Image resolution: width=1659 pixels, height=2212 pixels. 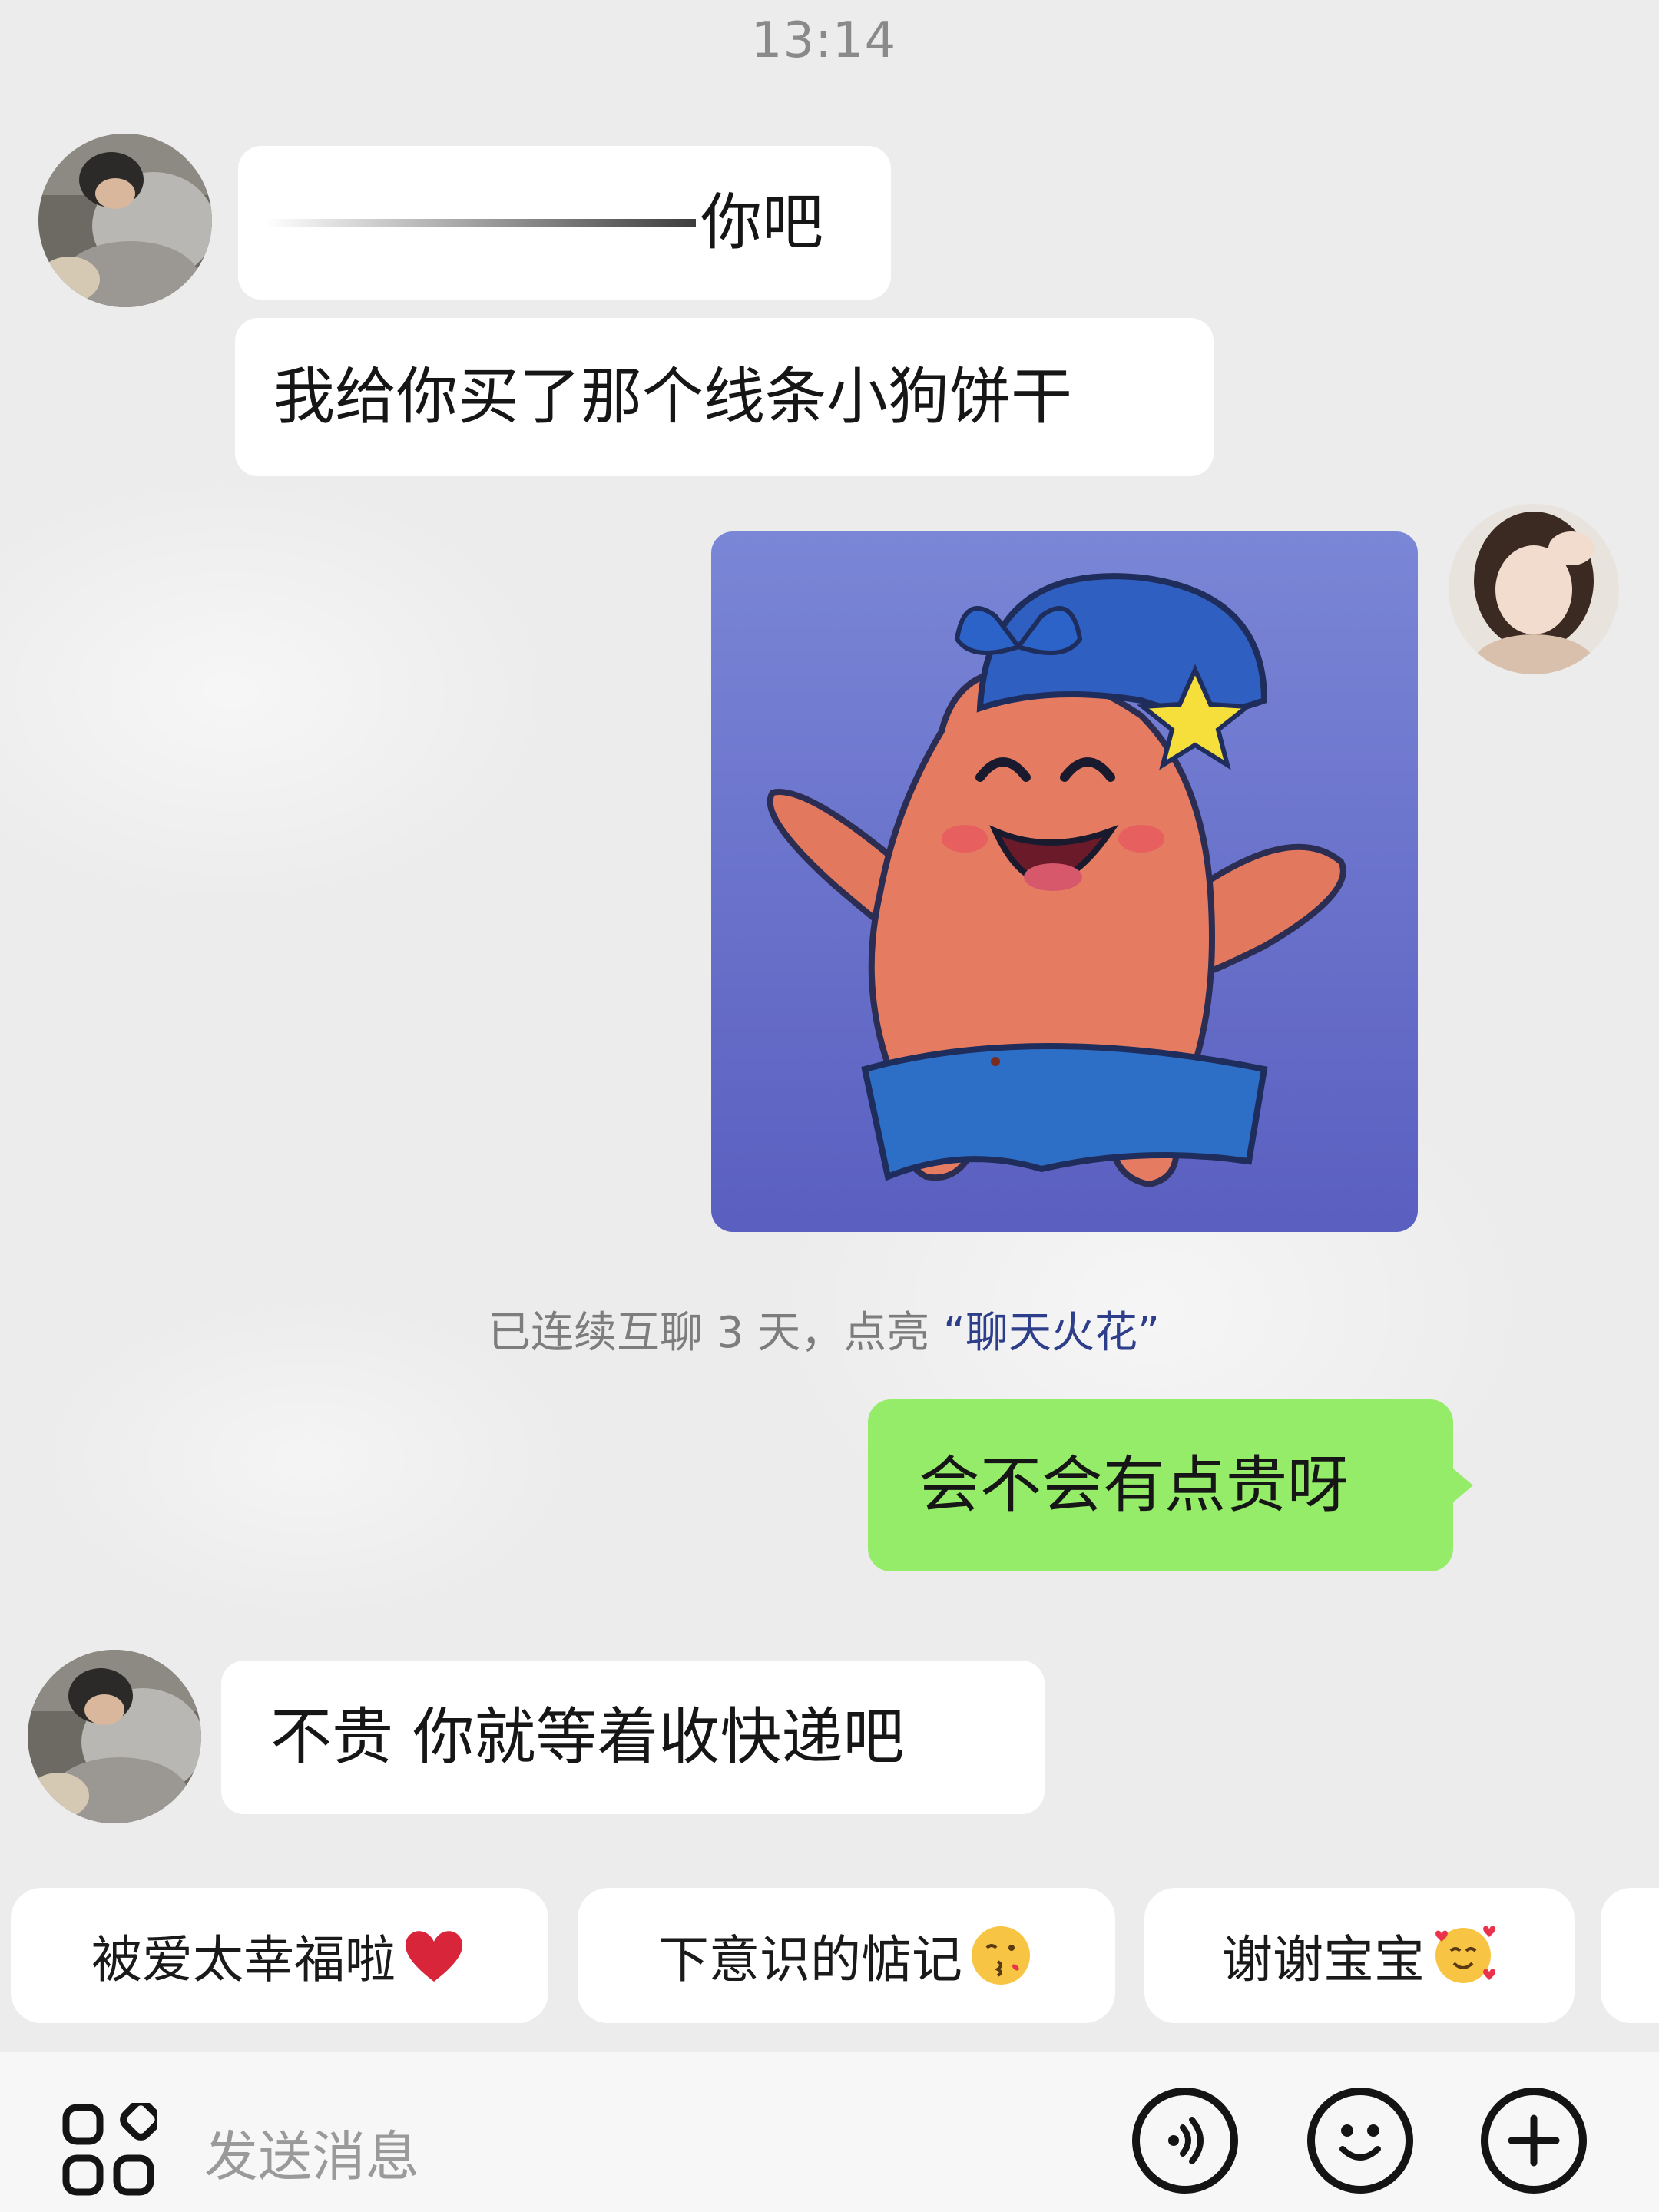 What do you see at coordinates (588, 1737) in the screenshot?
I see `message-text: 不贵 你就等着收快递吧` at bounding box center [588, 1737].